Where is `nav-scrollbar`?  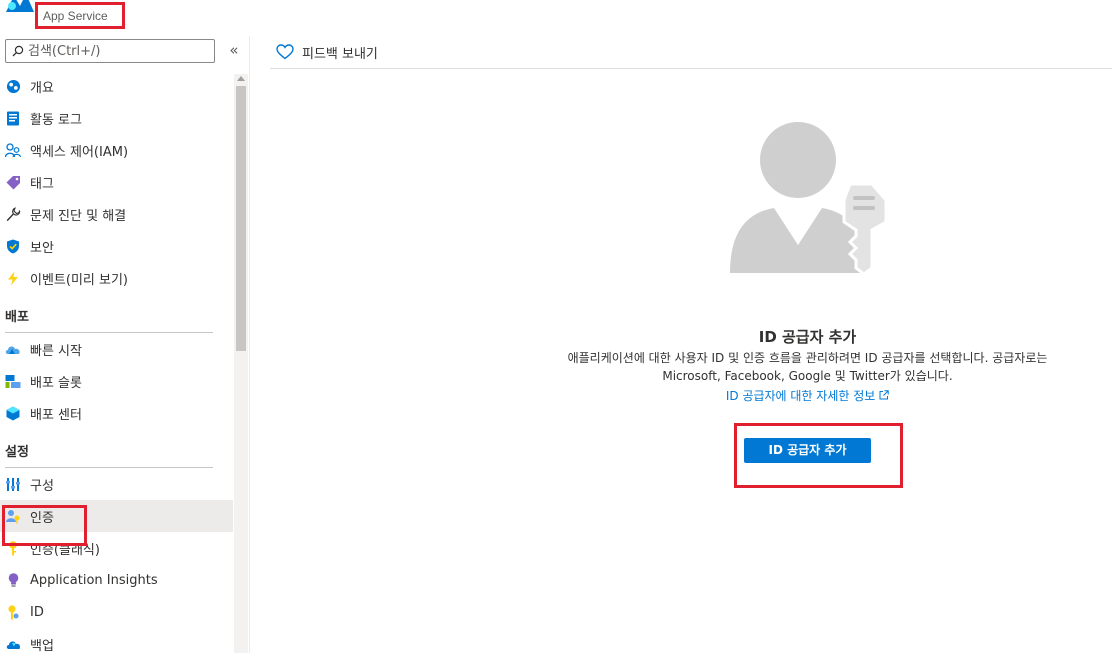
nav-scrollbar is located at coordinates (241, 363).